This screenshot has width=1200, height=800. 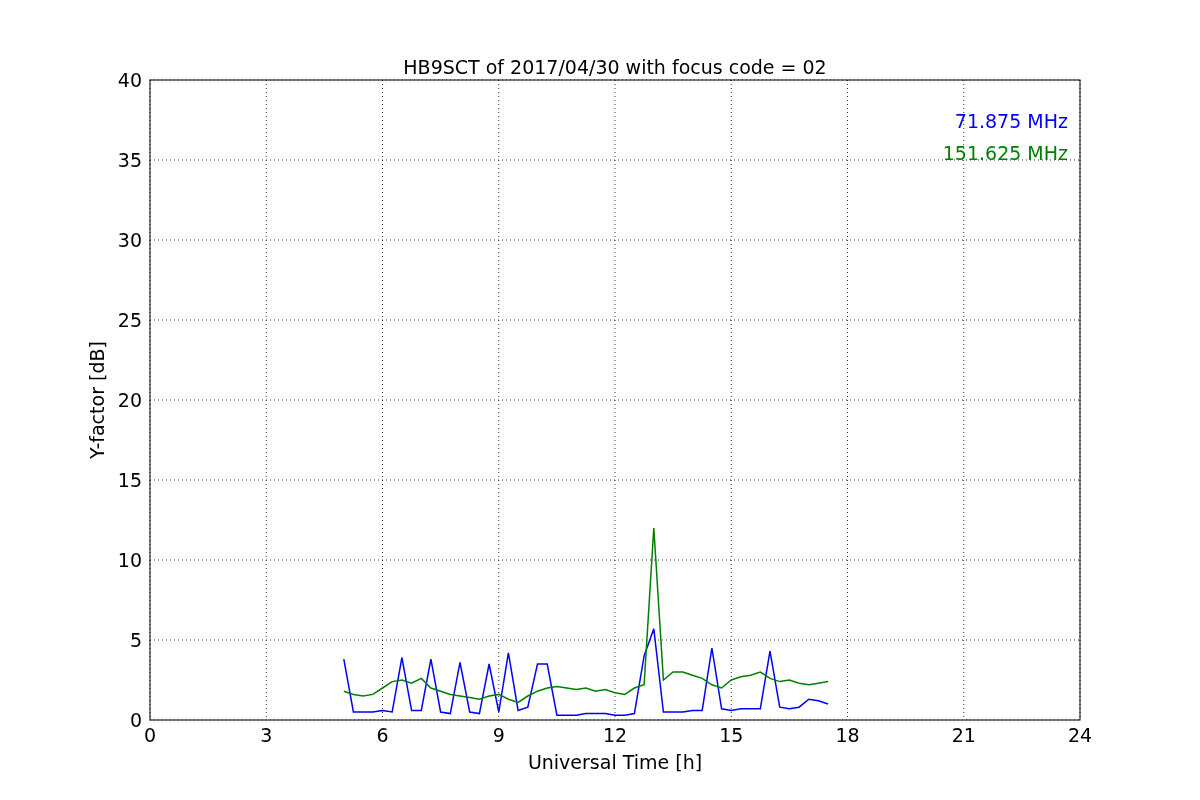 What do you see at coordinates (129, 560) in the screenshot?
I see `y-tick-label: 10` at bounding box center [129, 560].